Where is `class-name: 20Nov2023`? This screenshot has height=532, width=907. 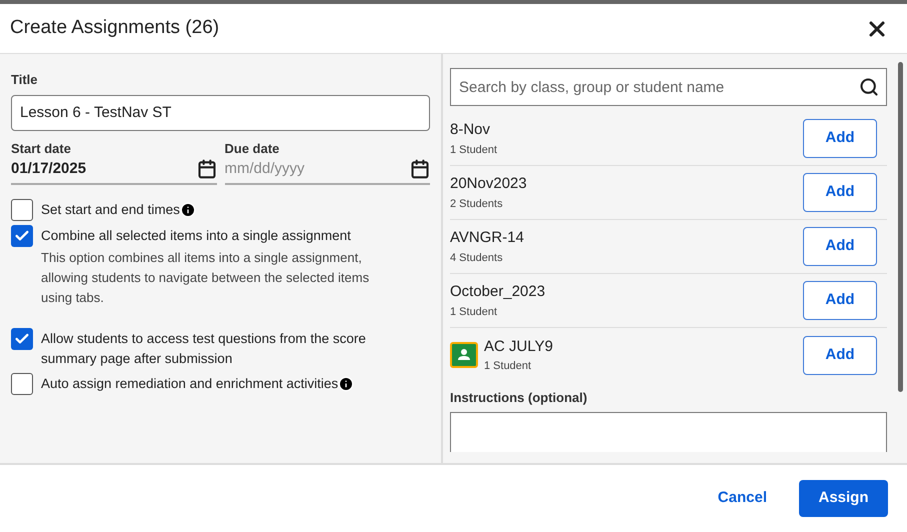
class-name: 20Nov2023 is located at coordinates (488, 184).